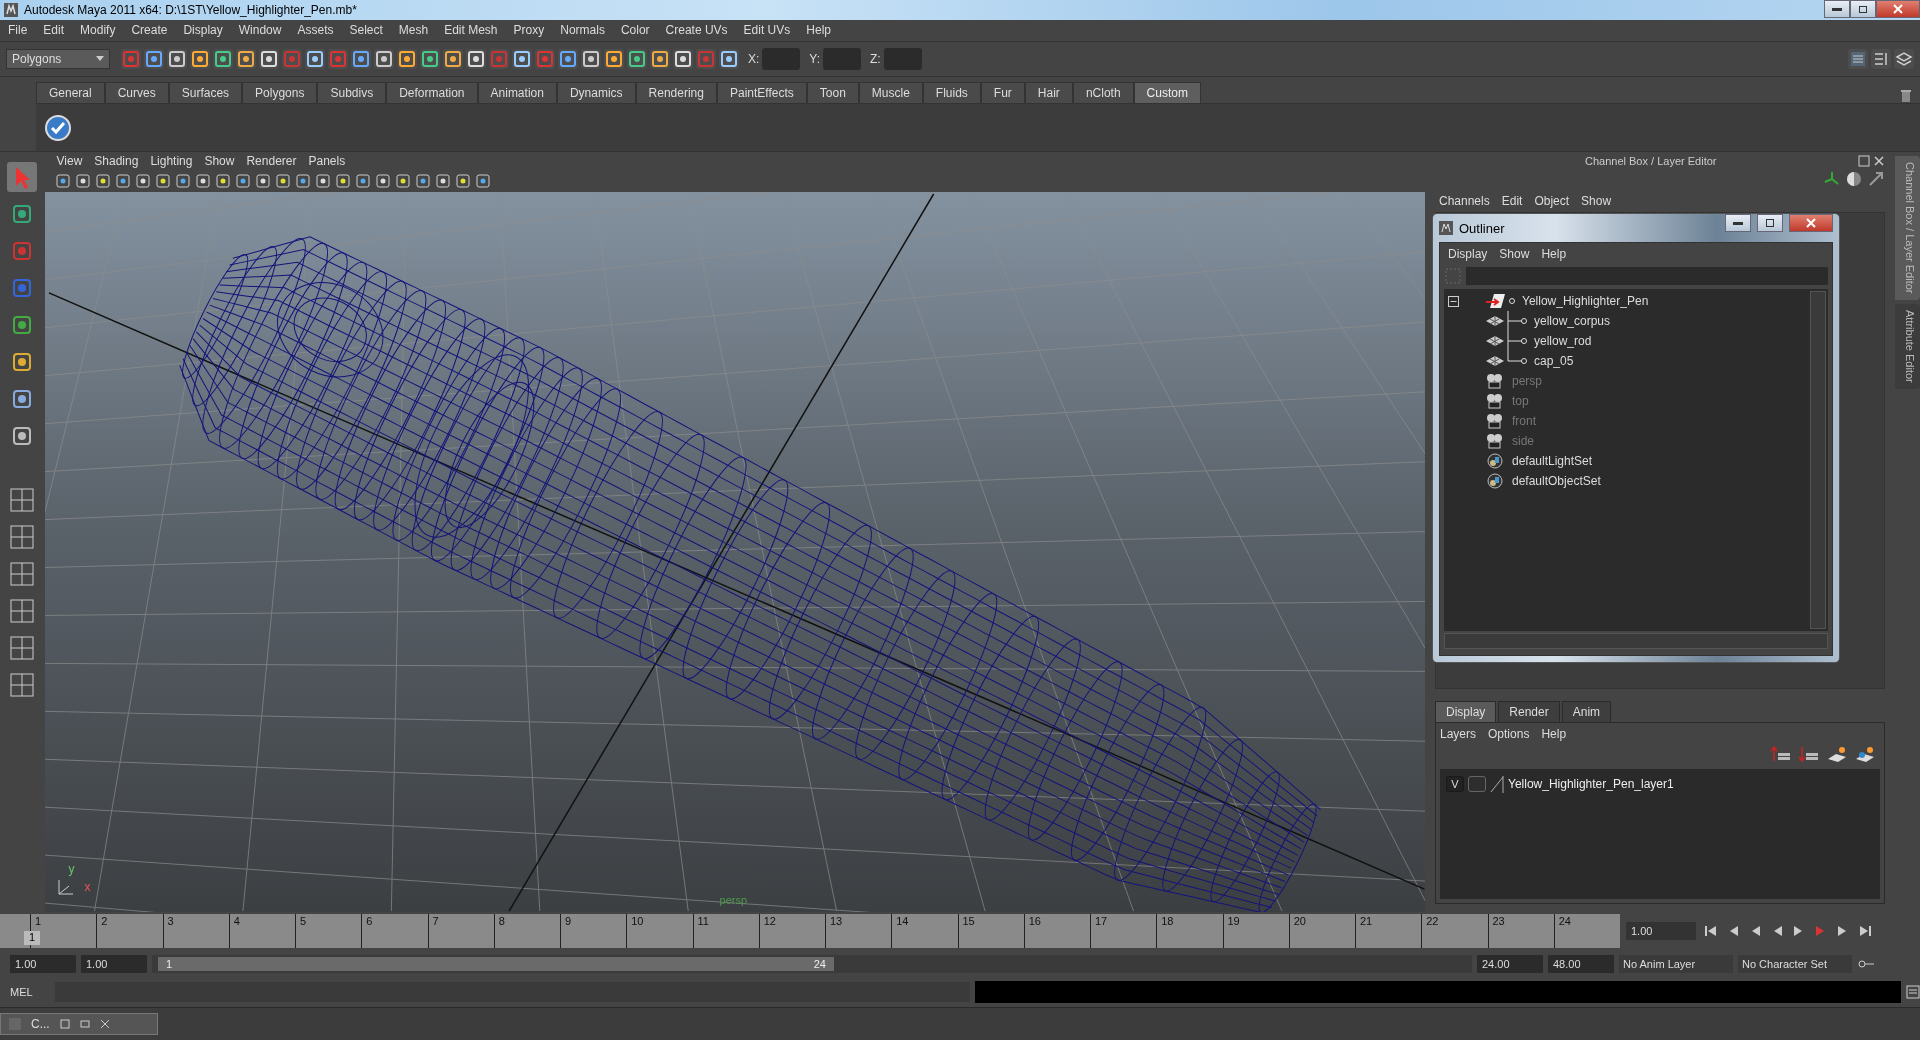 The width and height of the screenshot is (1920, 1040). Describe the element at coordinates (761, 92) in the screenshot. I see `shelf-tab: PaintEffects` at that location.